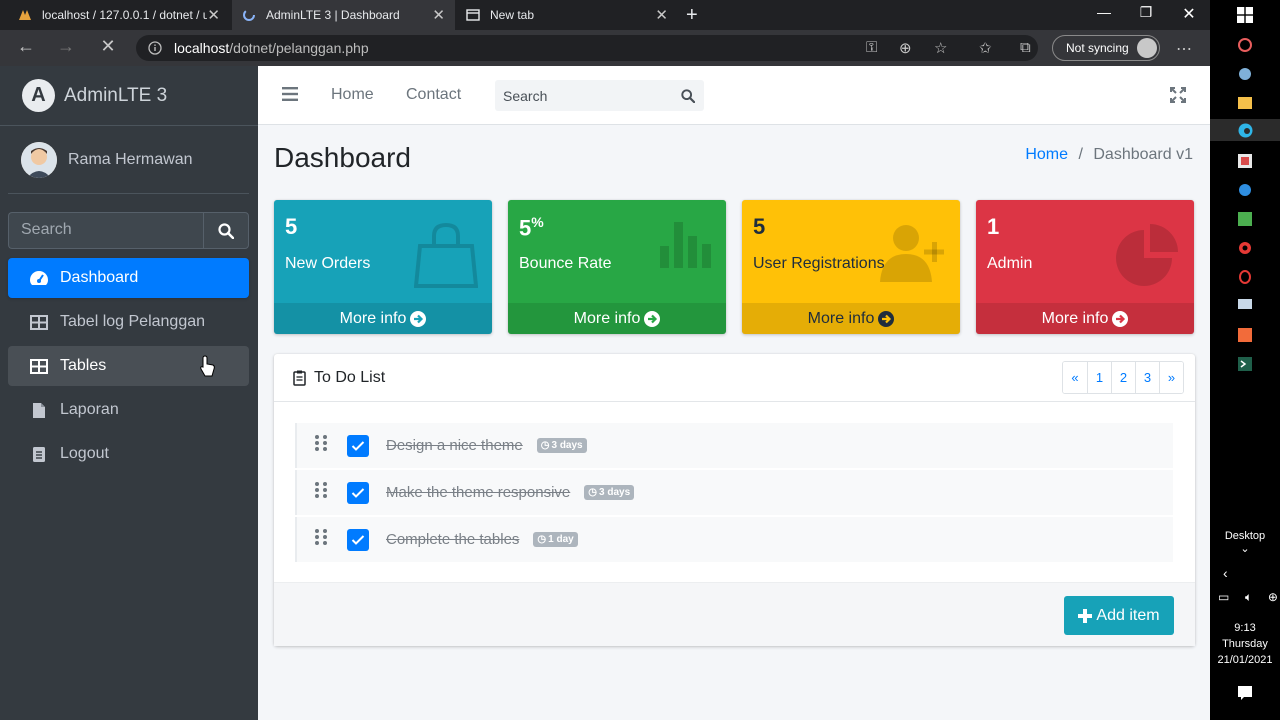 The width and height of the screenshot is (1280, 720). I want to click on terminal-icon, so click(1245, 364).